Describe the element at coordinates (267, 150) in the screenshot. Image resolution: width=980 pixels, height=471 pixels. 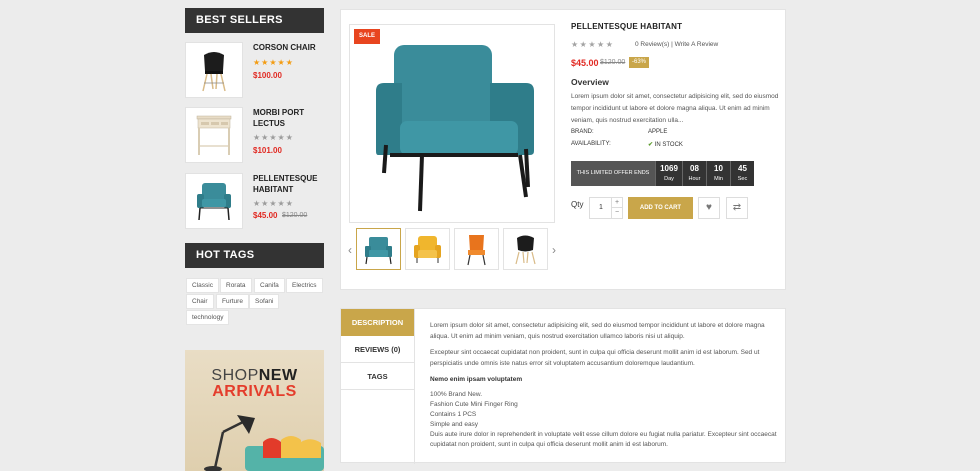
I see `product-price: $101.00` at that location.